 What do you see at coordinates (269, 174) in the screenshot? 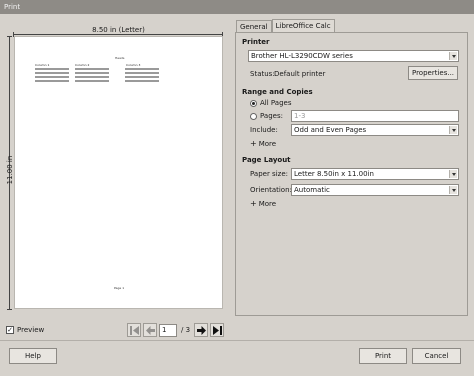
I see `paper-size-label: Paper size:` at bounding box center [269, 174].